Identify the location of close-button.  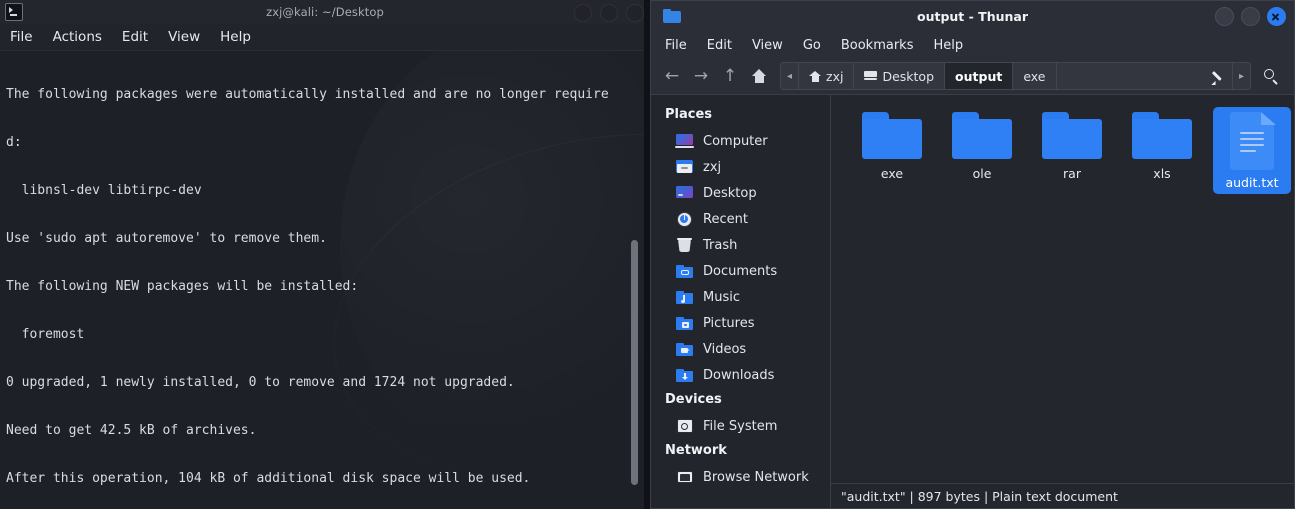
(635, 13).